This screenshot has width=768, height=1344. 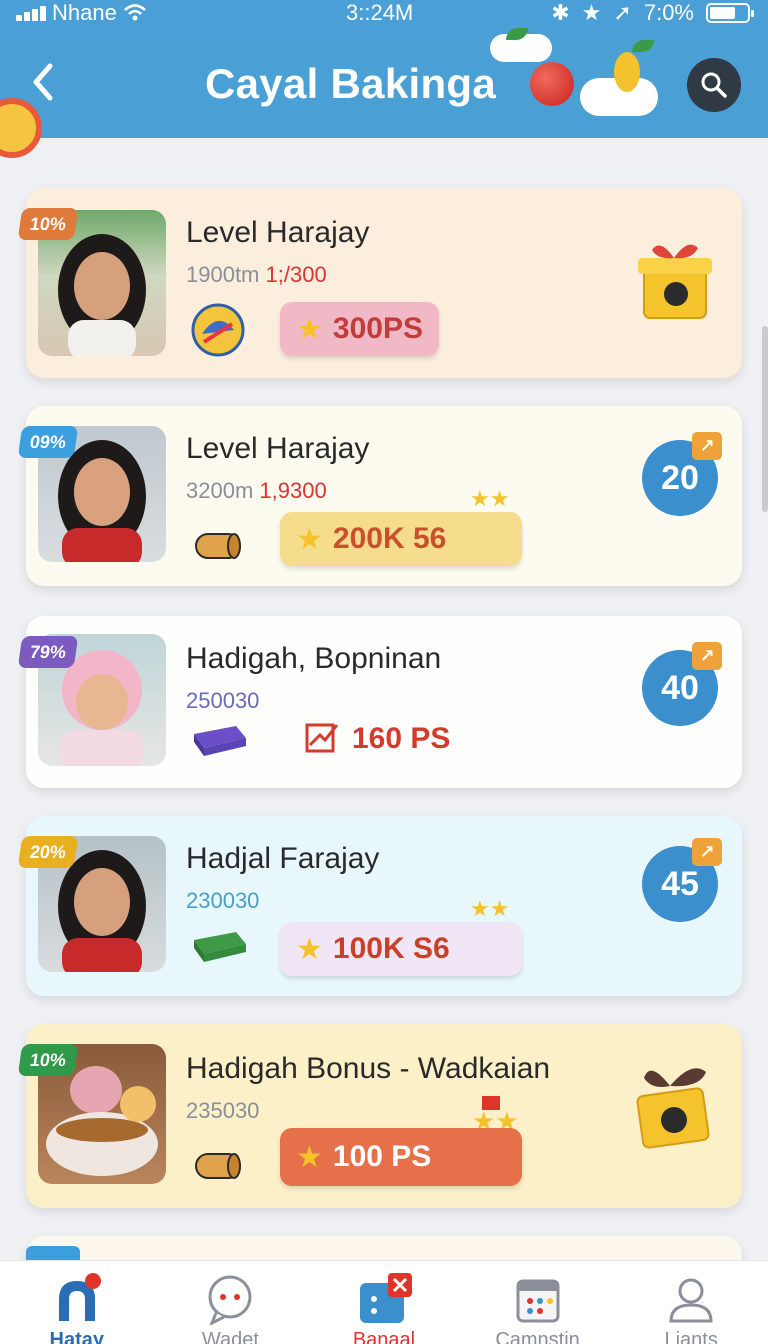 I want to click on level-badge: 45 ↗, so click(x=682, y=880).